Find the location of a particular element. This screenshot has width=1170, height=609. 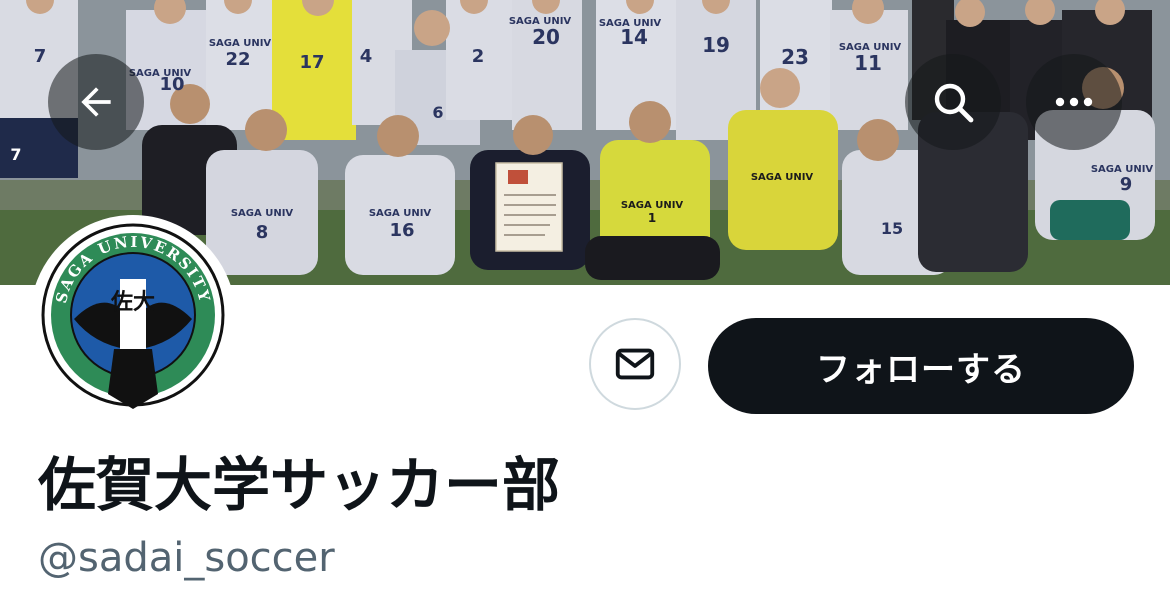

svg-text: 2 is located at coordinates (478, 56).